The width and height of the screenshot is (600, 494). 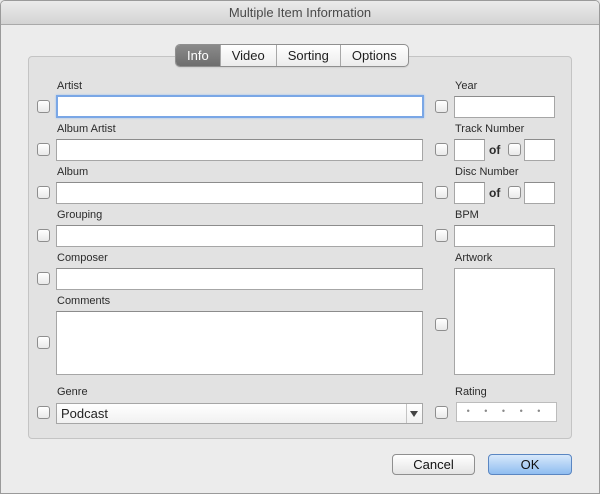 What do you see at coordinates (43, 192) in the screenshot?
I see `album-checkbox` at bounding box center [43, 192].